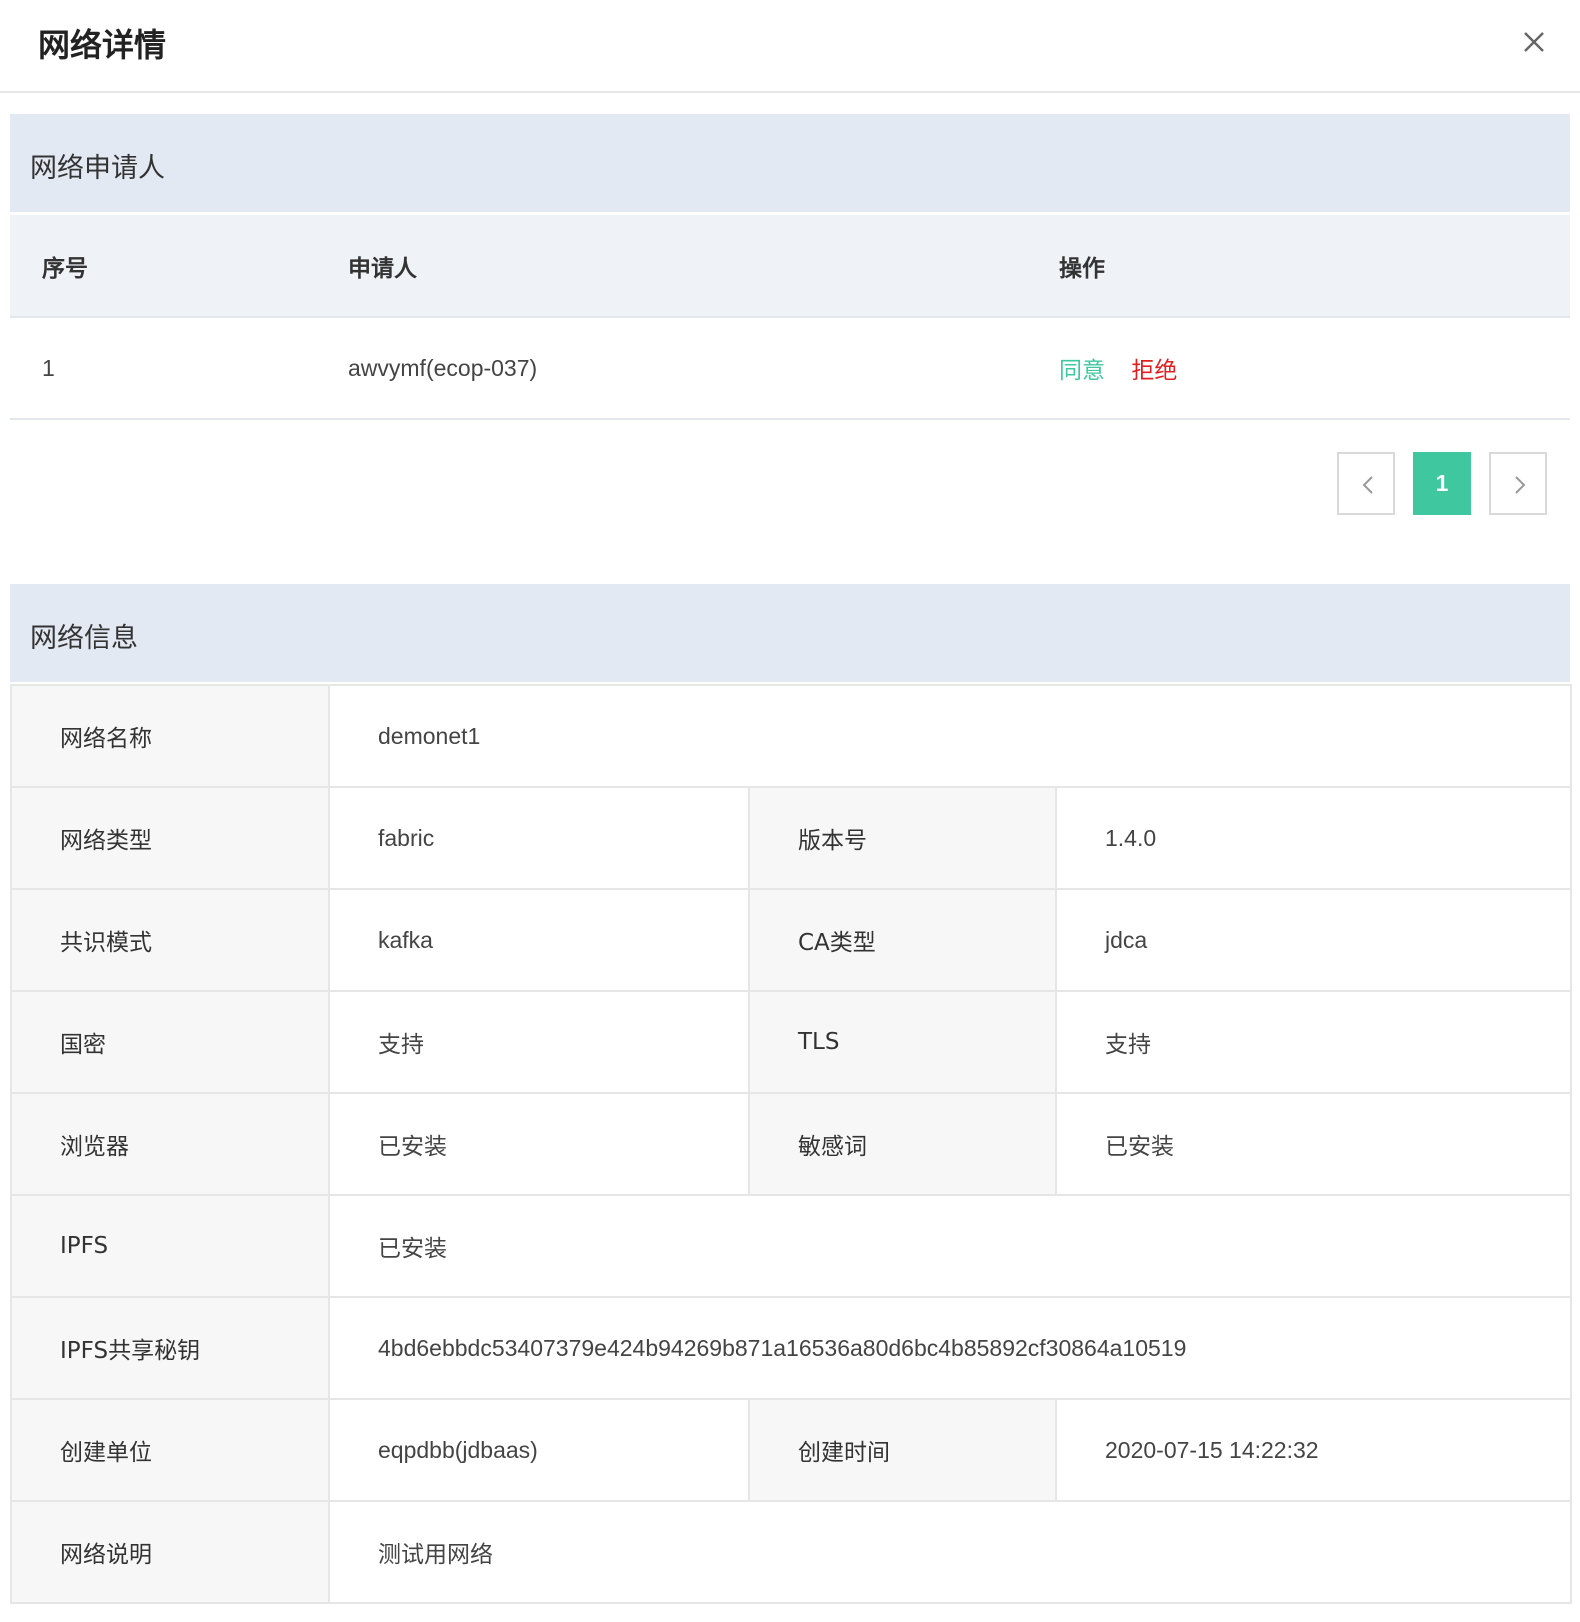 The width and height of the screenshot is (1580, 1622). Describe the element at coordinates (1082, 371) in the screenshot. I see `agree-link: 同意` at that location.